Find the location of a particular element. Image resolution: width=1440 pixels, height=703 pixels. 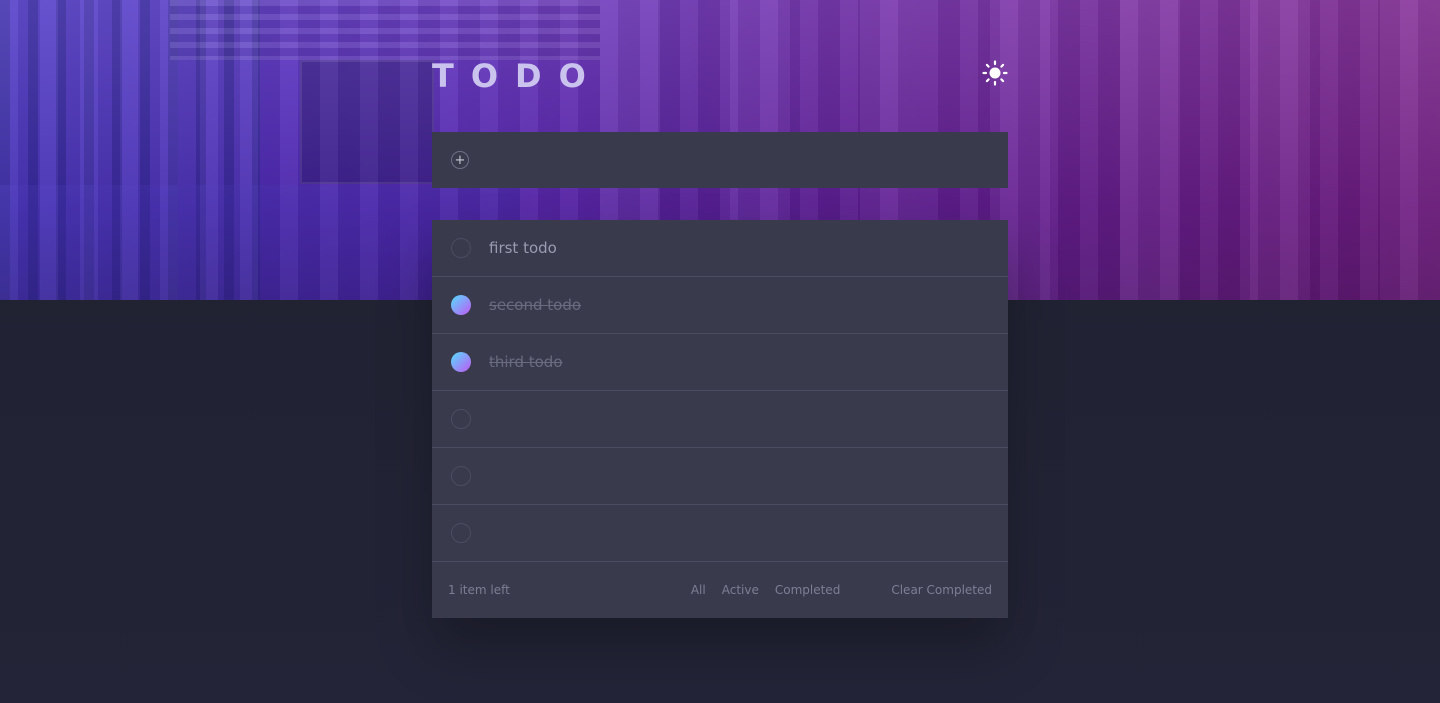

items-left-count: 1 item left is located at coordinates (479, 590).